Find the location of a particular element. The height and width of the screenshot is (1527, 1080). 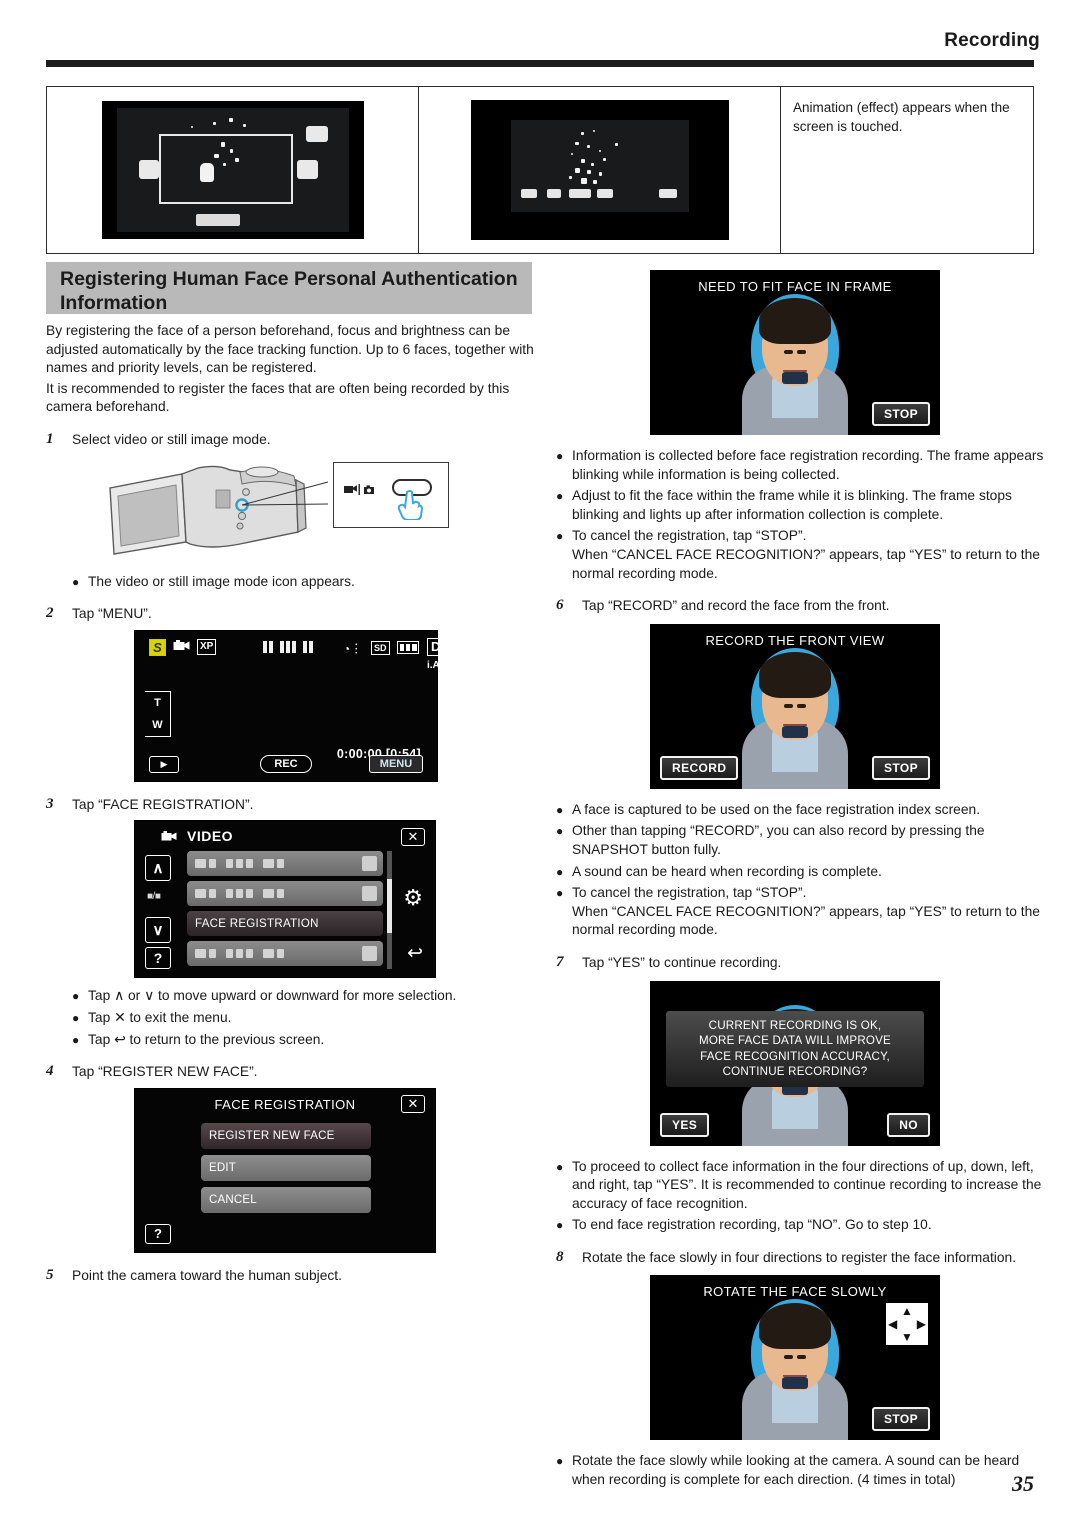

step-2-text: Tap “MENU”. is located at coordinates (112, 614).